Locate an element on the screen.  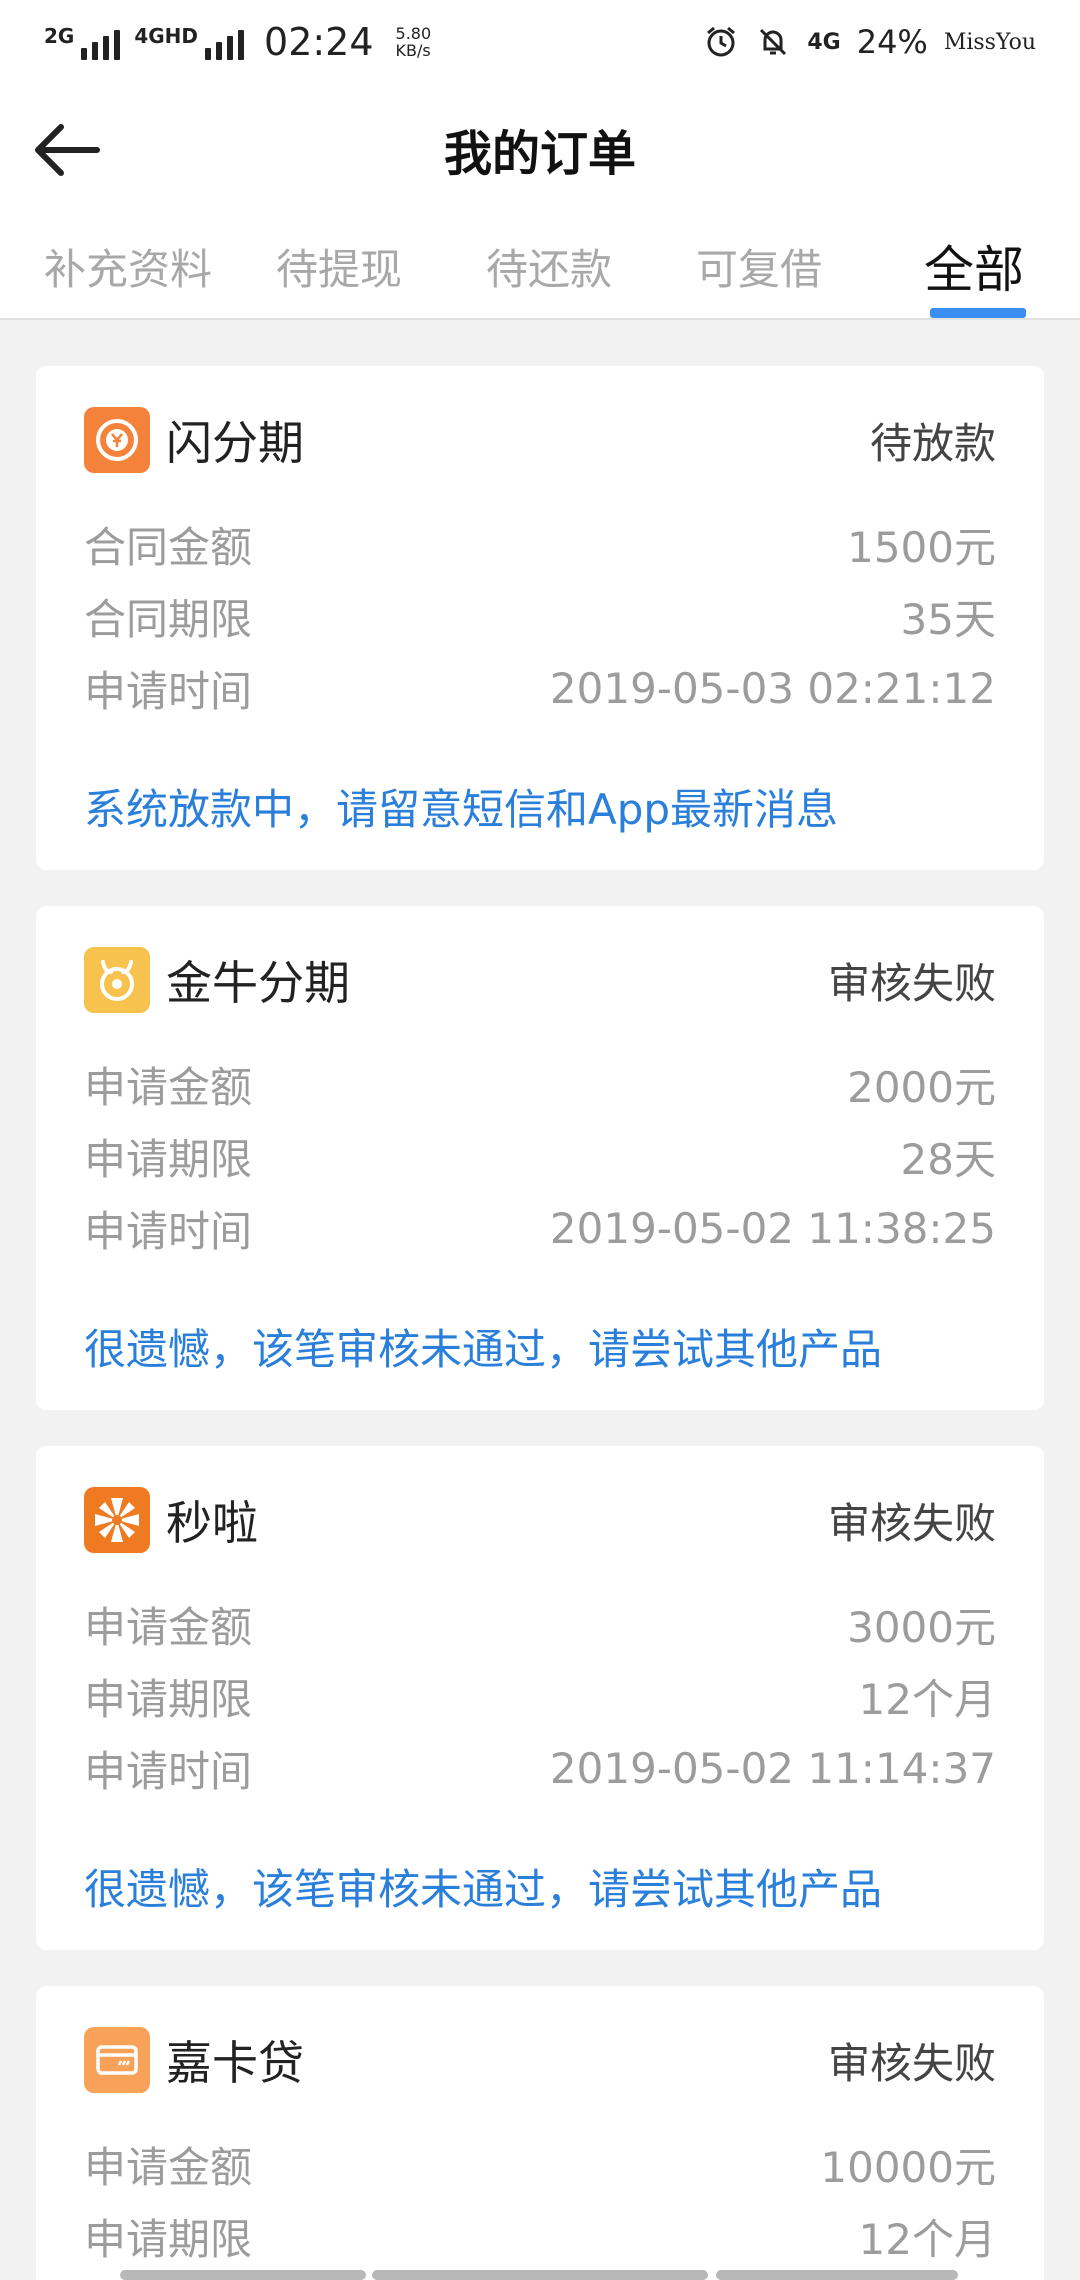
speed-unit: KB/s is located at coordinates (413, 50).